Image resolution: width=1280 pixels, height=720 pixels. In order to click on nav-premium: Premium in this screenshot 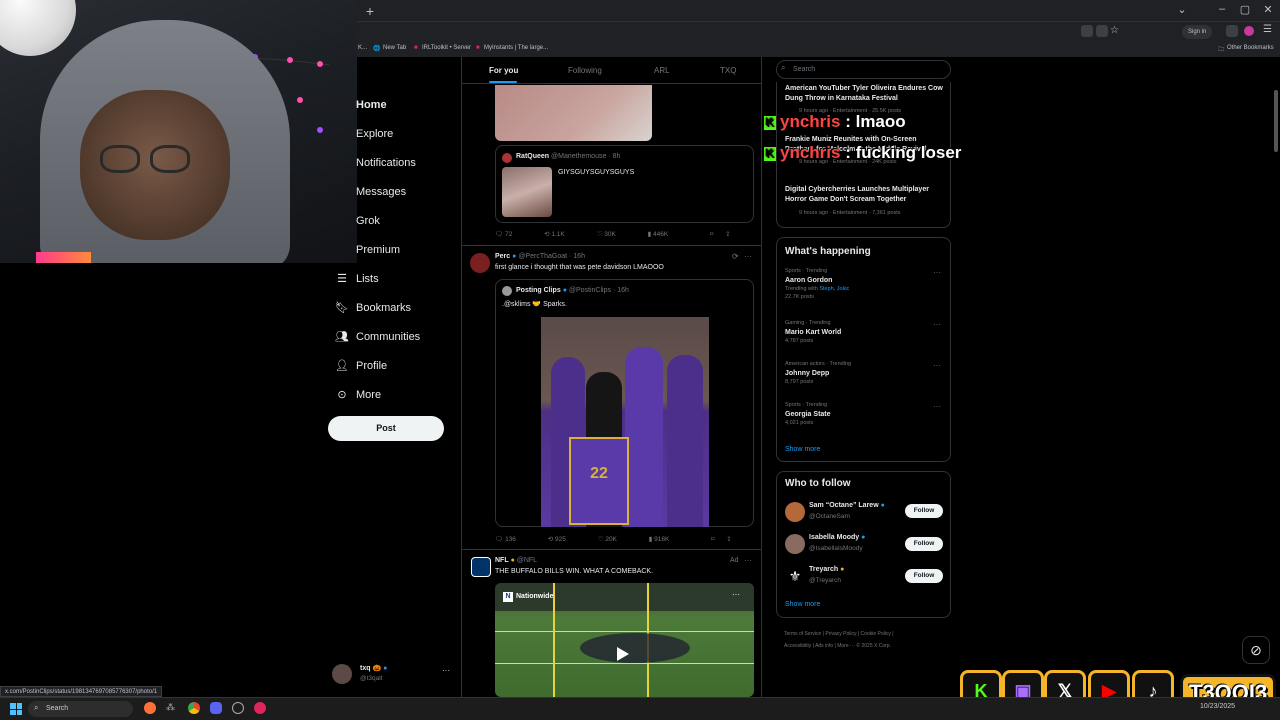, I will do `click(393, 249)`.